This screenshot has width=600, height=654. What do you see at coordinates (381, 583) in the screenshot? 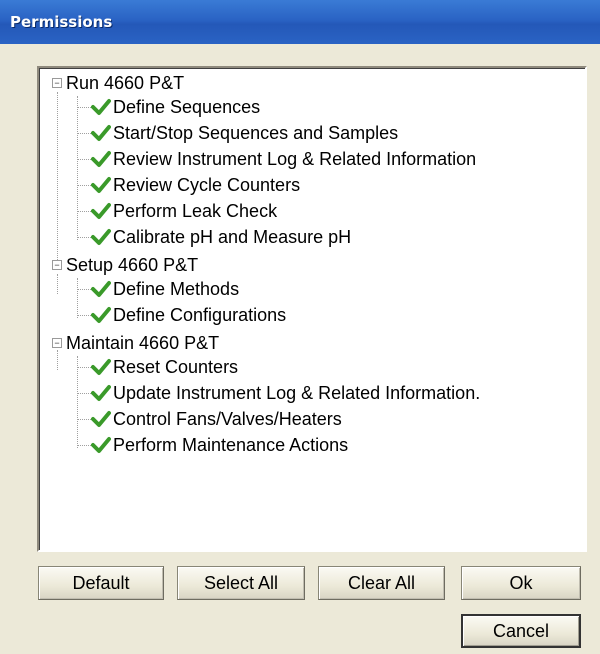
I see `clear-all-button: Clear All` at bounding box center [381, 583].